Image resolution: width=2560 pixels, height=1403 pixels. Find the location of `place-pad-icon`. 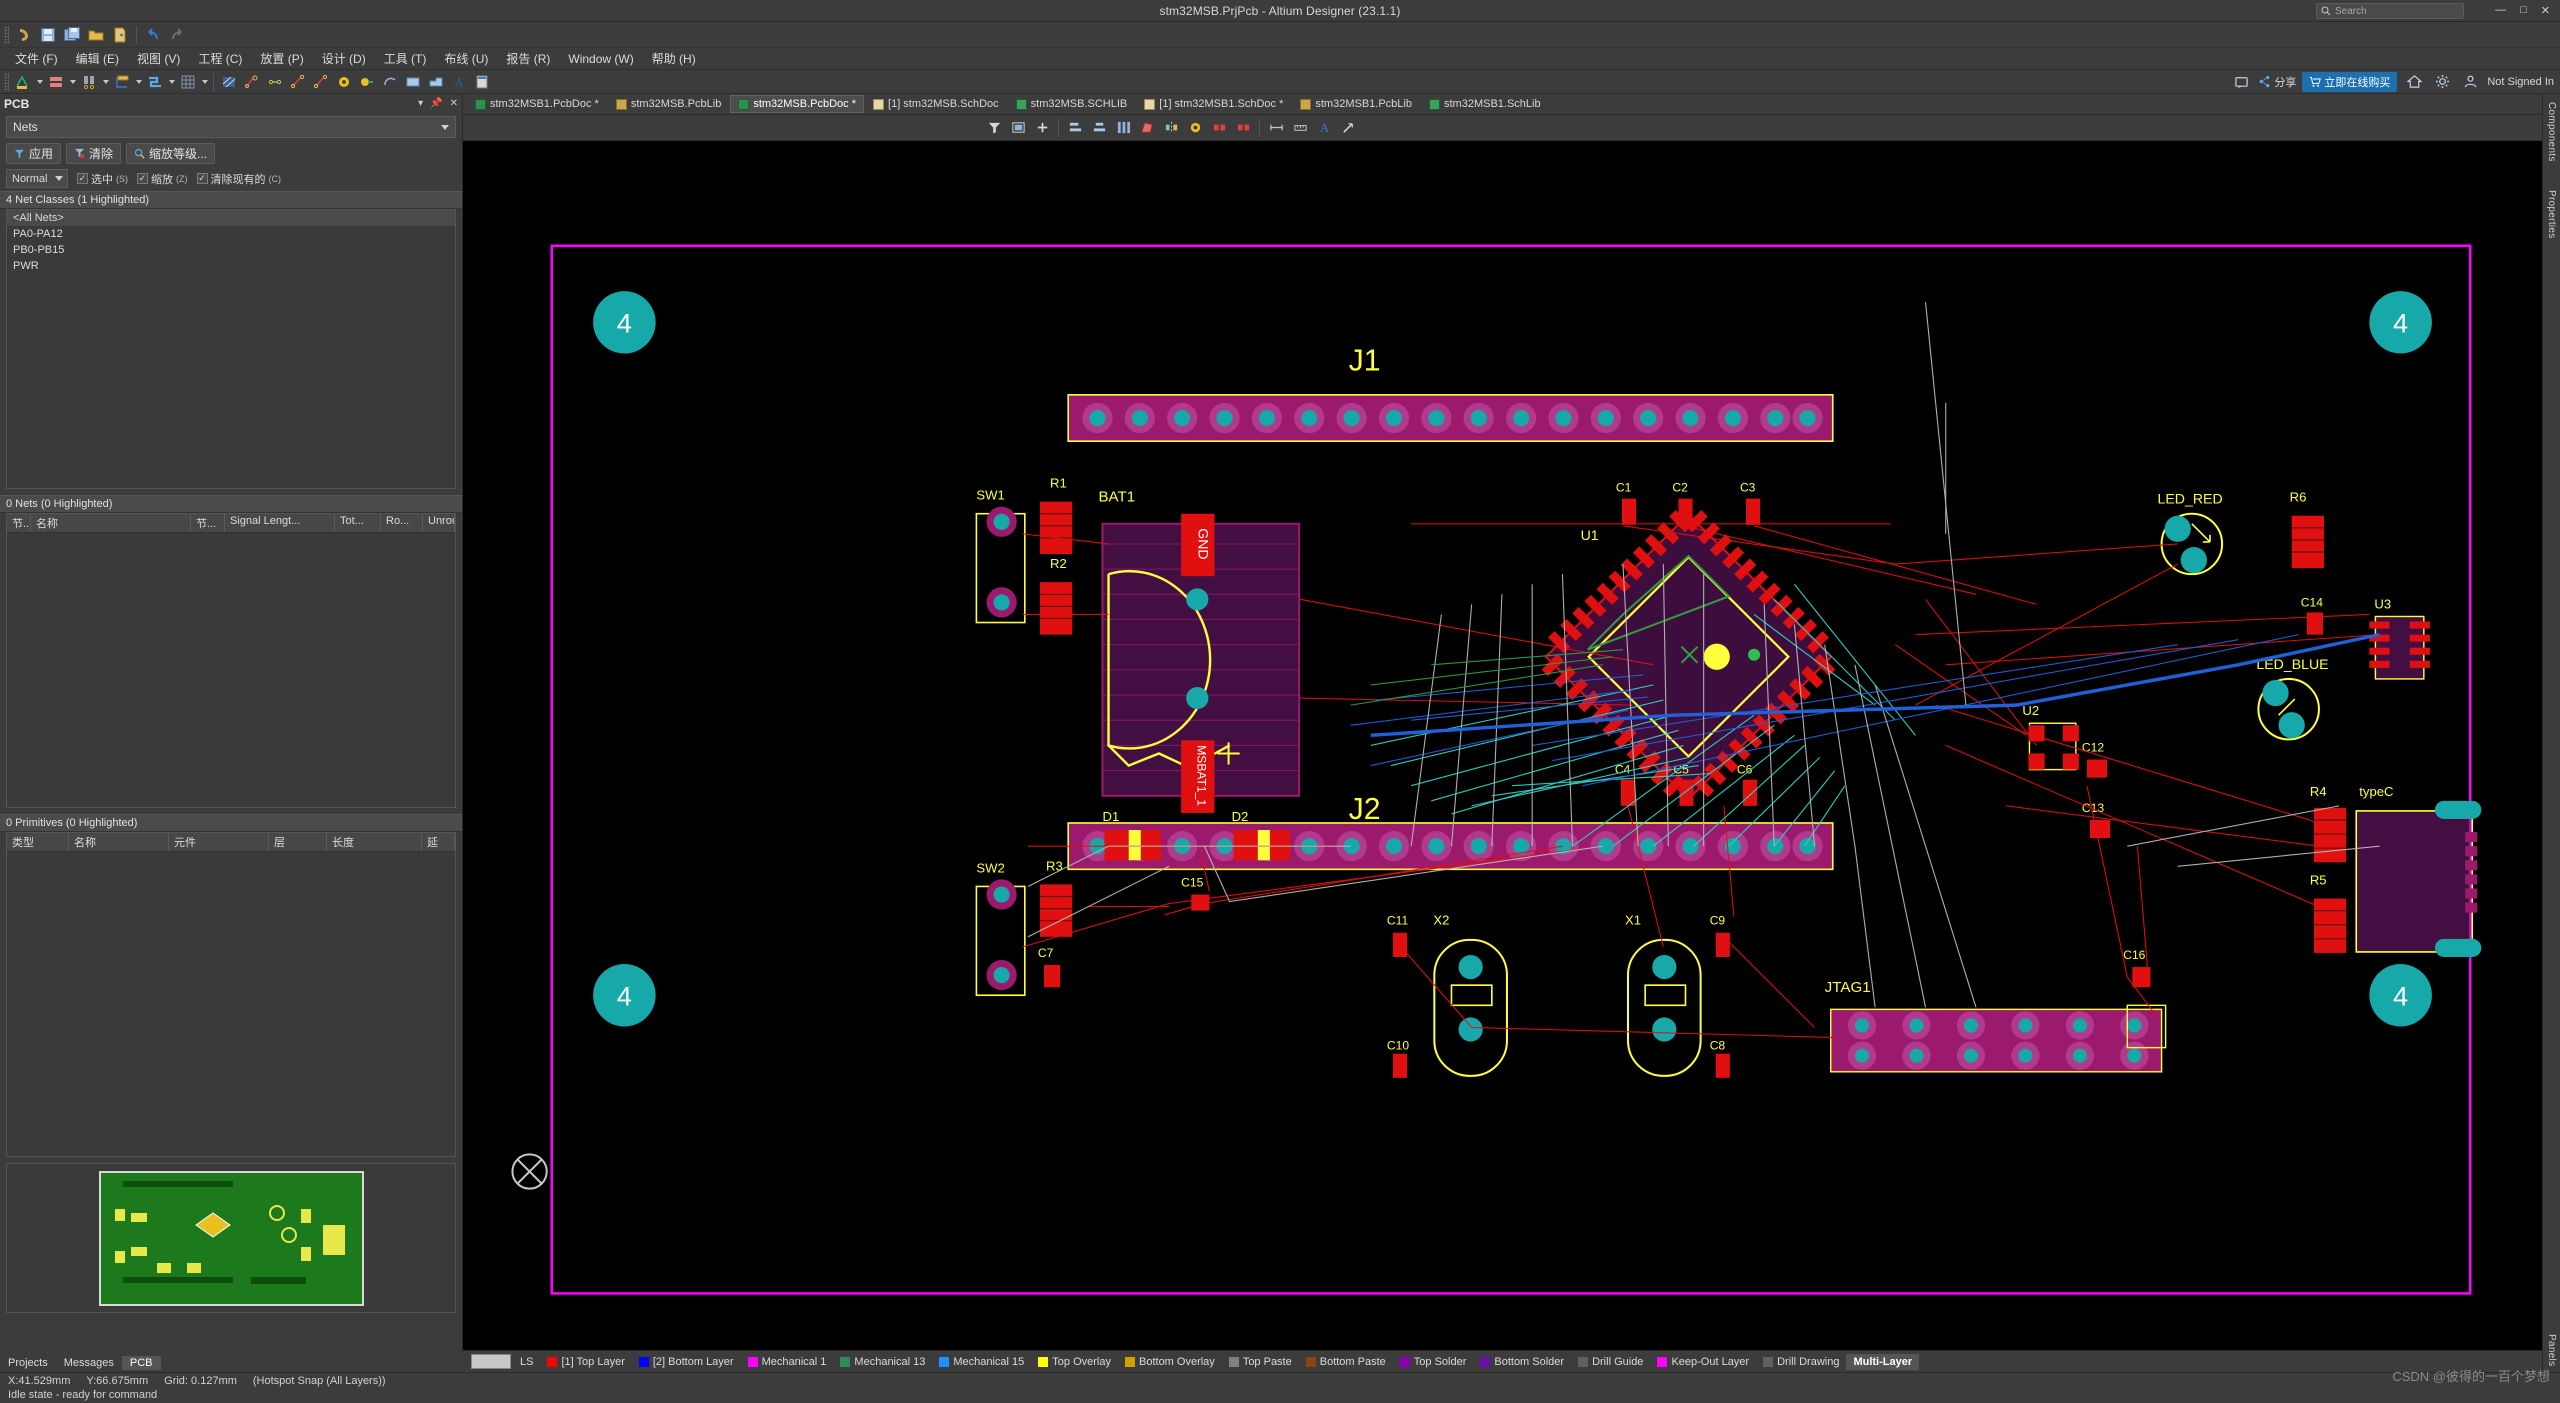

place-pad-icon is located at coordinates (56, 82).